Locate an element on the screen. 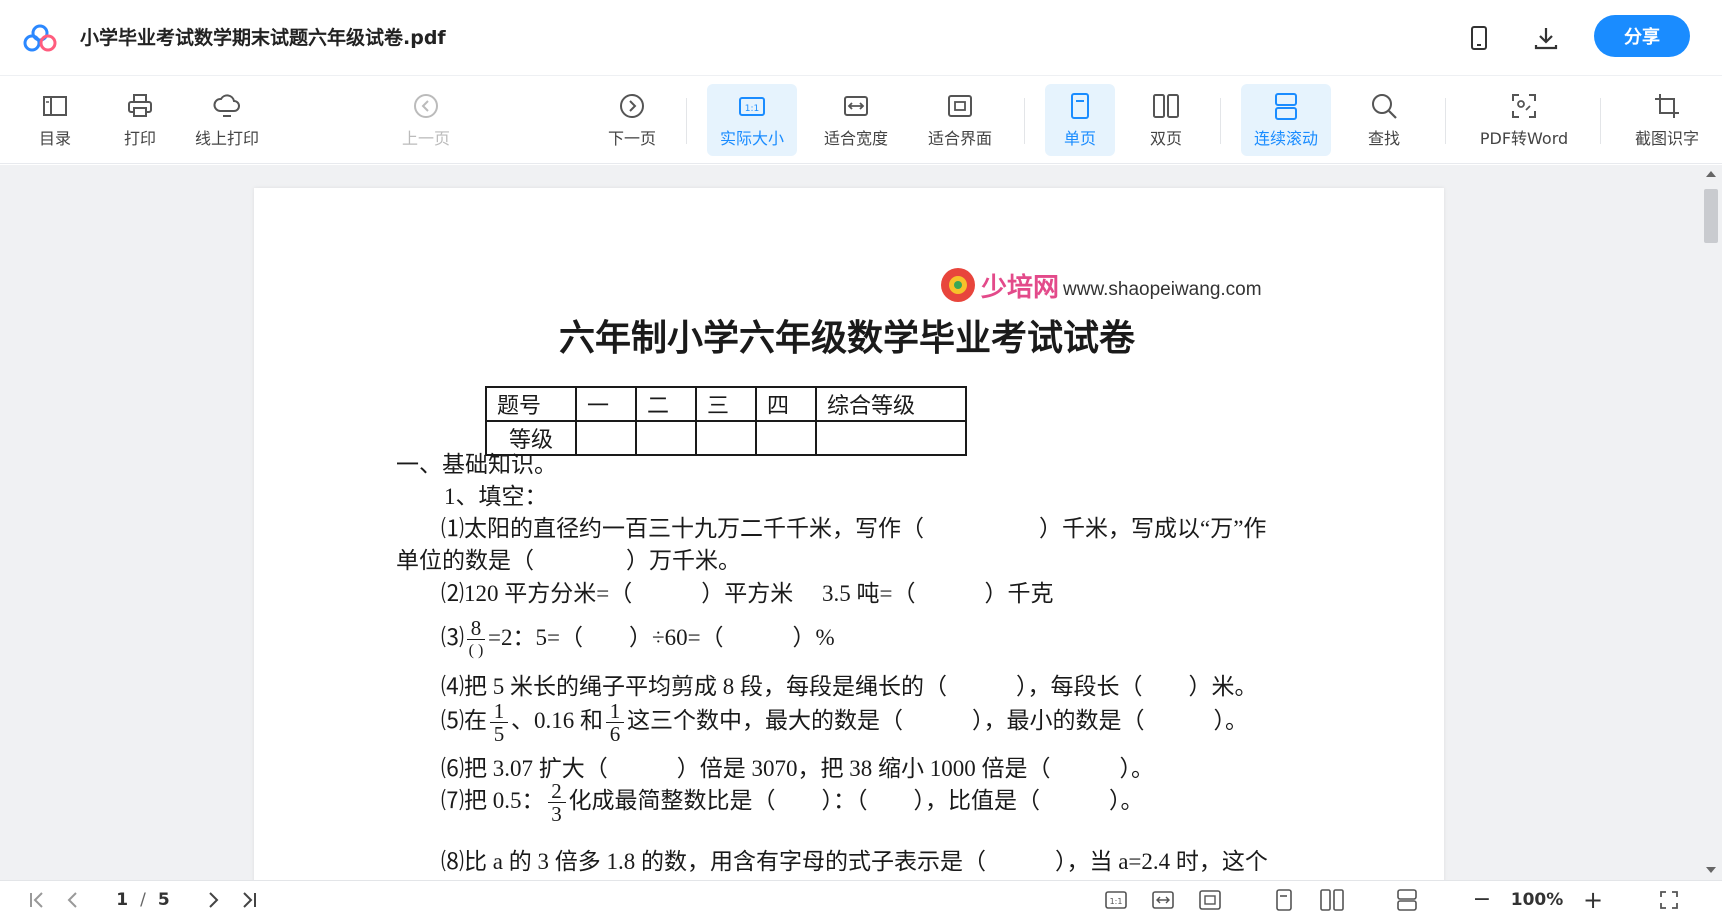  fraction: 16 is located at coordinates (615, 722).